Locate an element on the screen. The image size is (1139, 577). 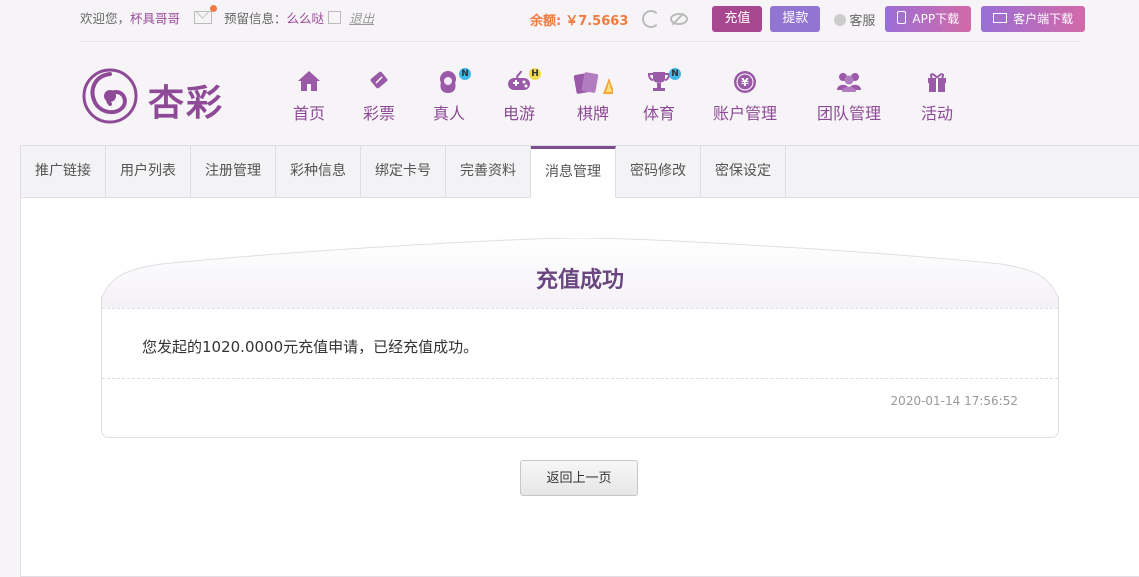
nav-lottery: 彩票 is located at coordinates (379, 97).